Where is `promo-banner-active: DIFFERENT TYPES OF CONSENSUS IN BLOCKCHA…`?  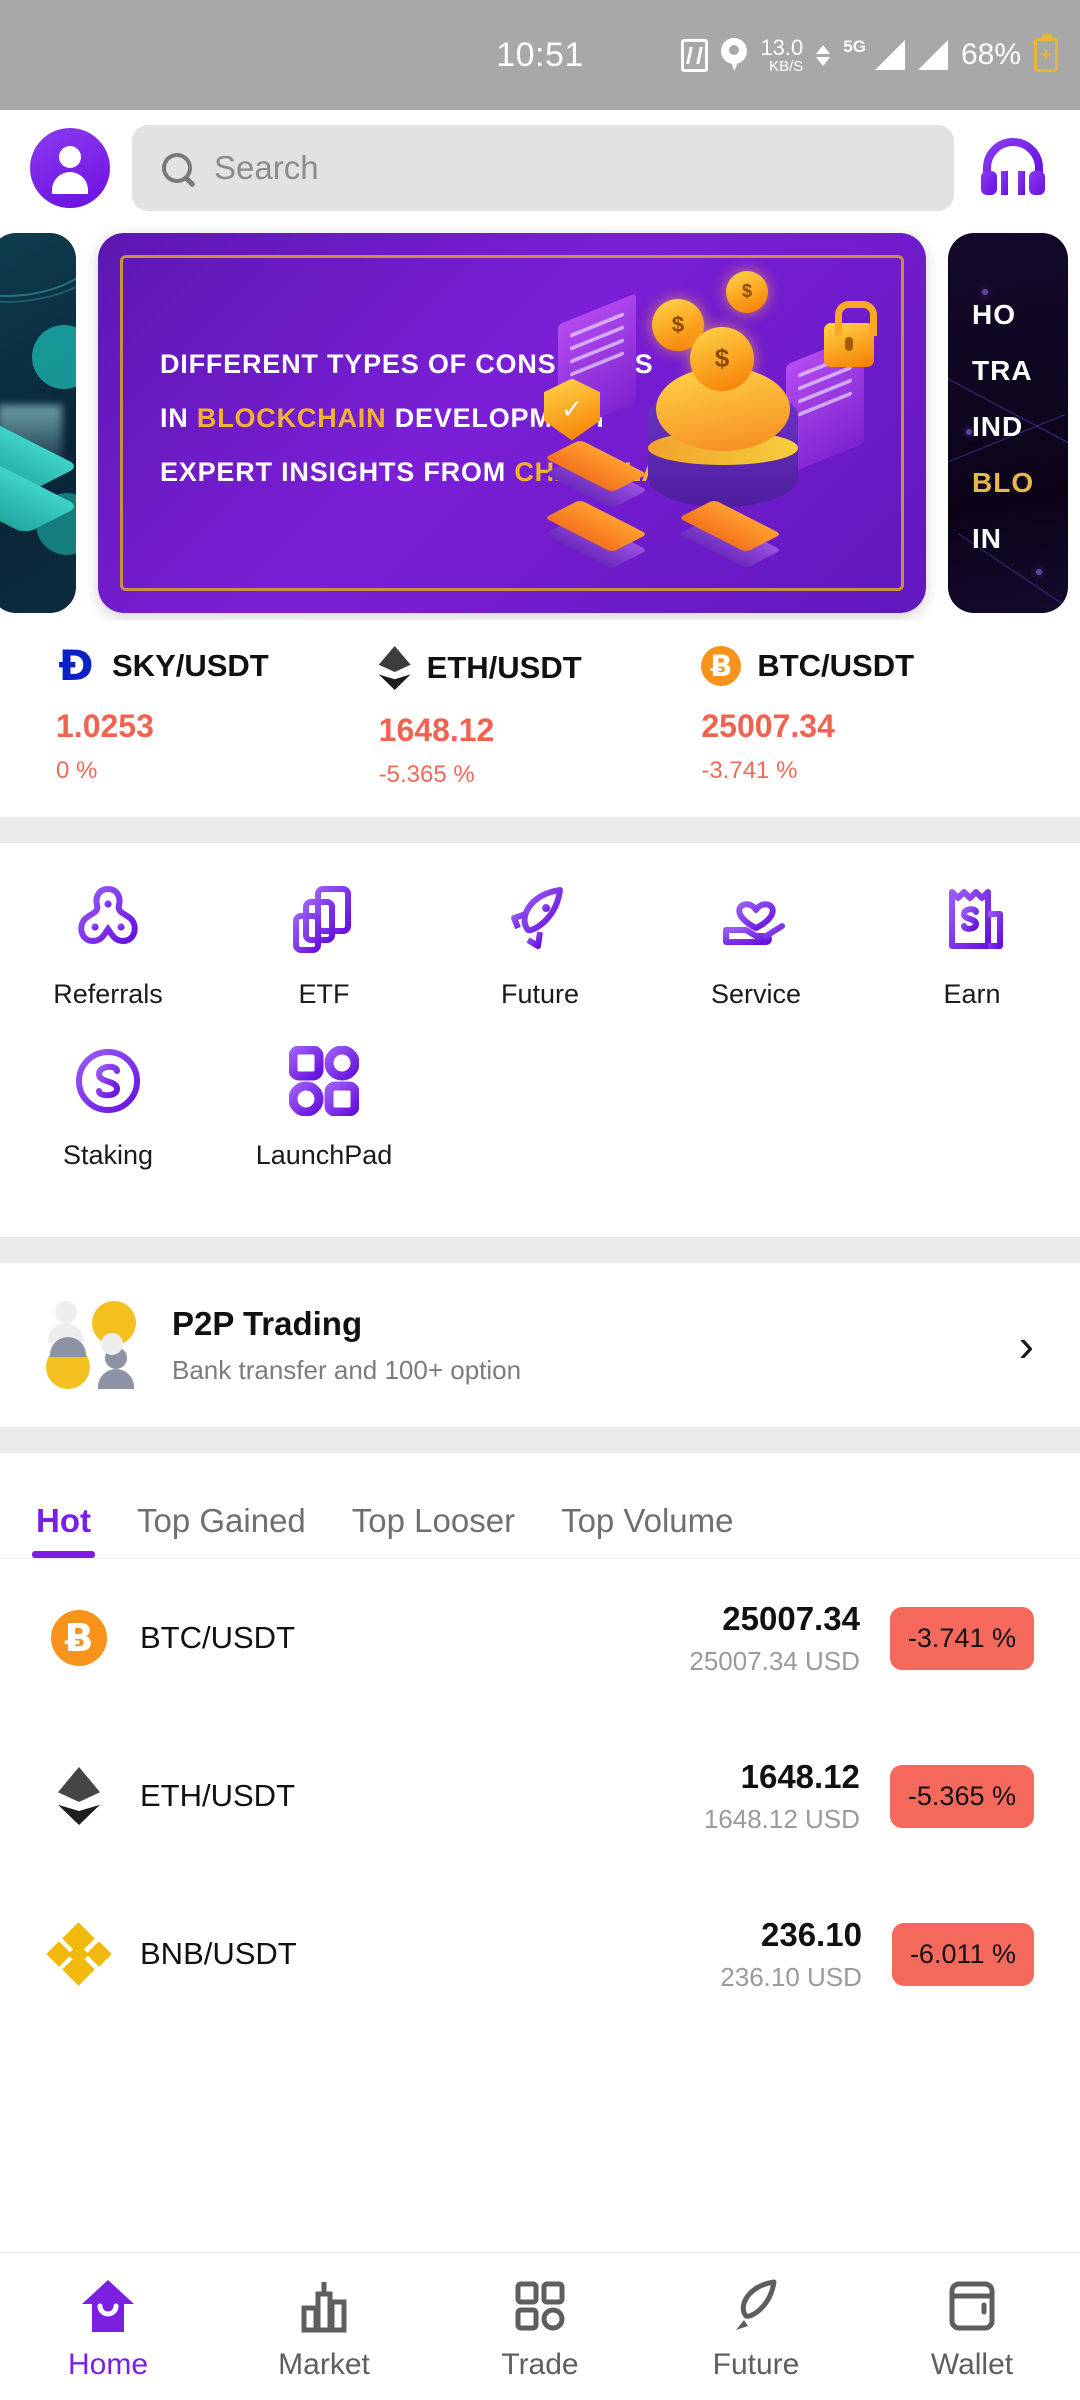 promo-banner-active: DIFFERENT TYPES OF CONSENSUS IN BLOCKCHA… is located at coordinates (512, 422).